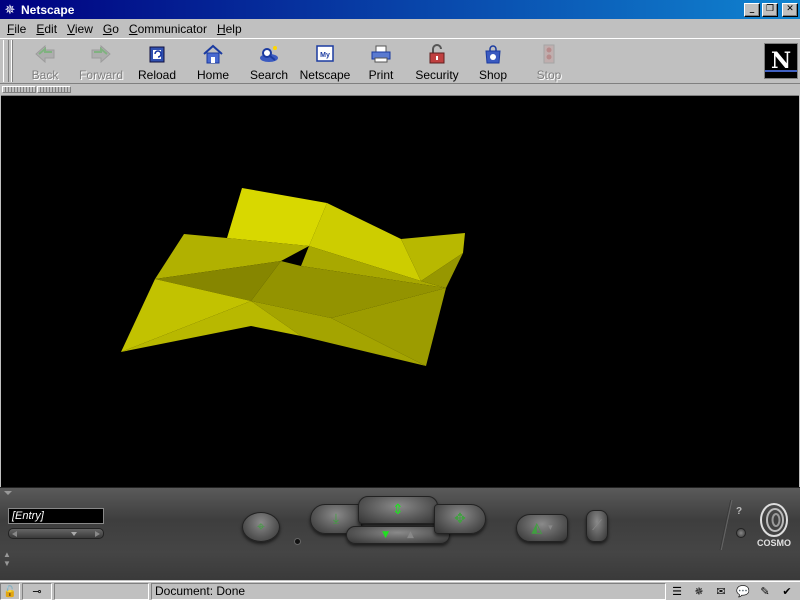 The height and width of the screenshot is (600, 800). What do you see at coordinates (97, 534) in the screenshot?
I see `next-viewpoint-icon` at bounding box center [97, 534].